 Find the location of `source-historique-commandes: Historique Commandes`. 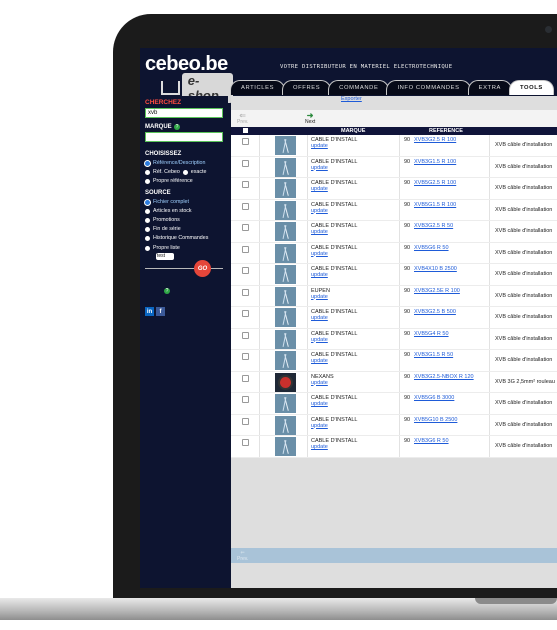

source-historique-commandes: Historique Commandes is located at coordinates (176, 238).